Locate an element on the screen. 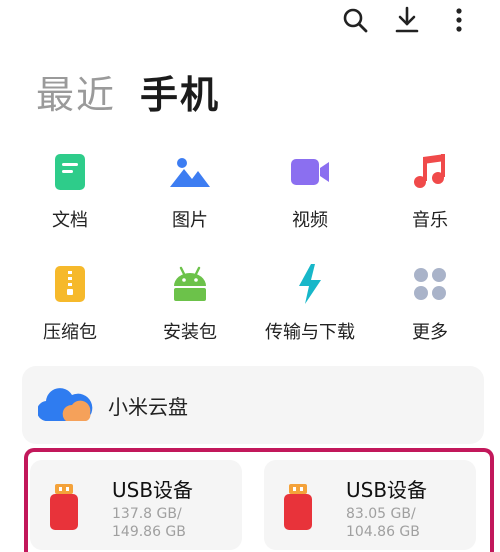 This screenshot has height=552, width=500. more-grid-icon is located at coordinates (430, 284).